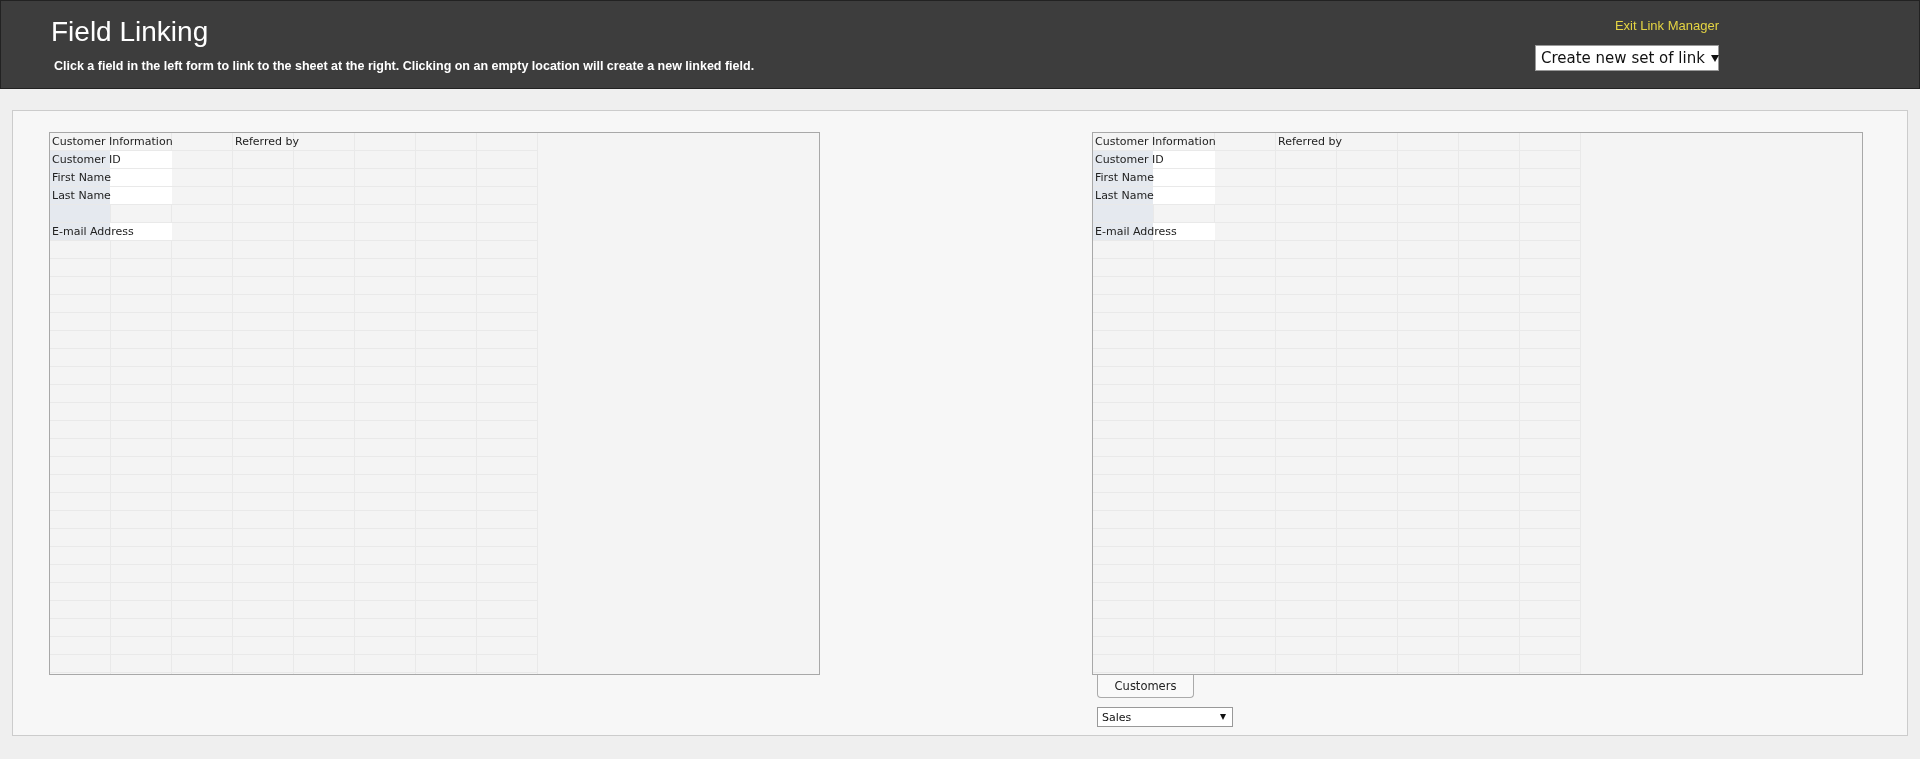 The image size is (1920, 759). I want to click on sheet-tab: Customers, so click(1145, 686).